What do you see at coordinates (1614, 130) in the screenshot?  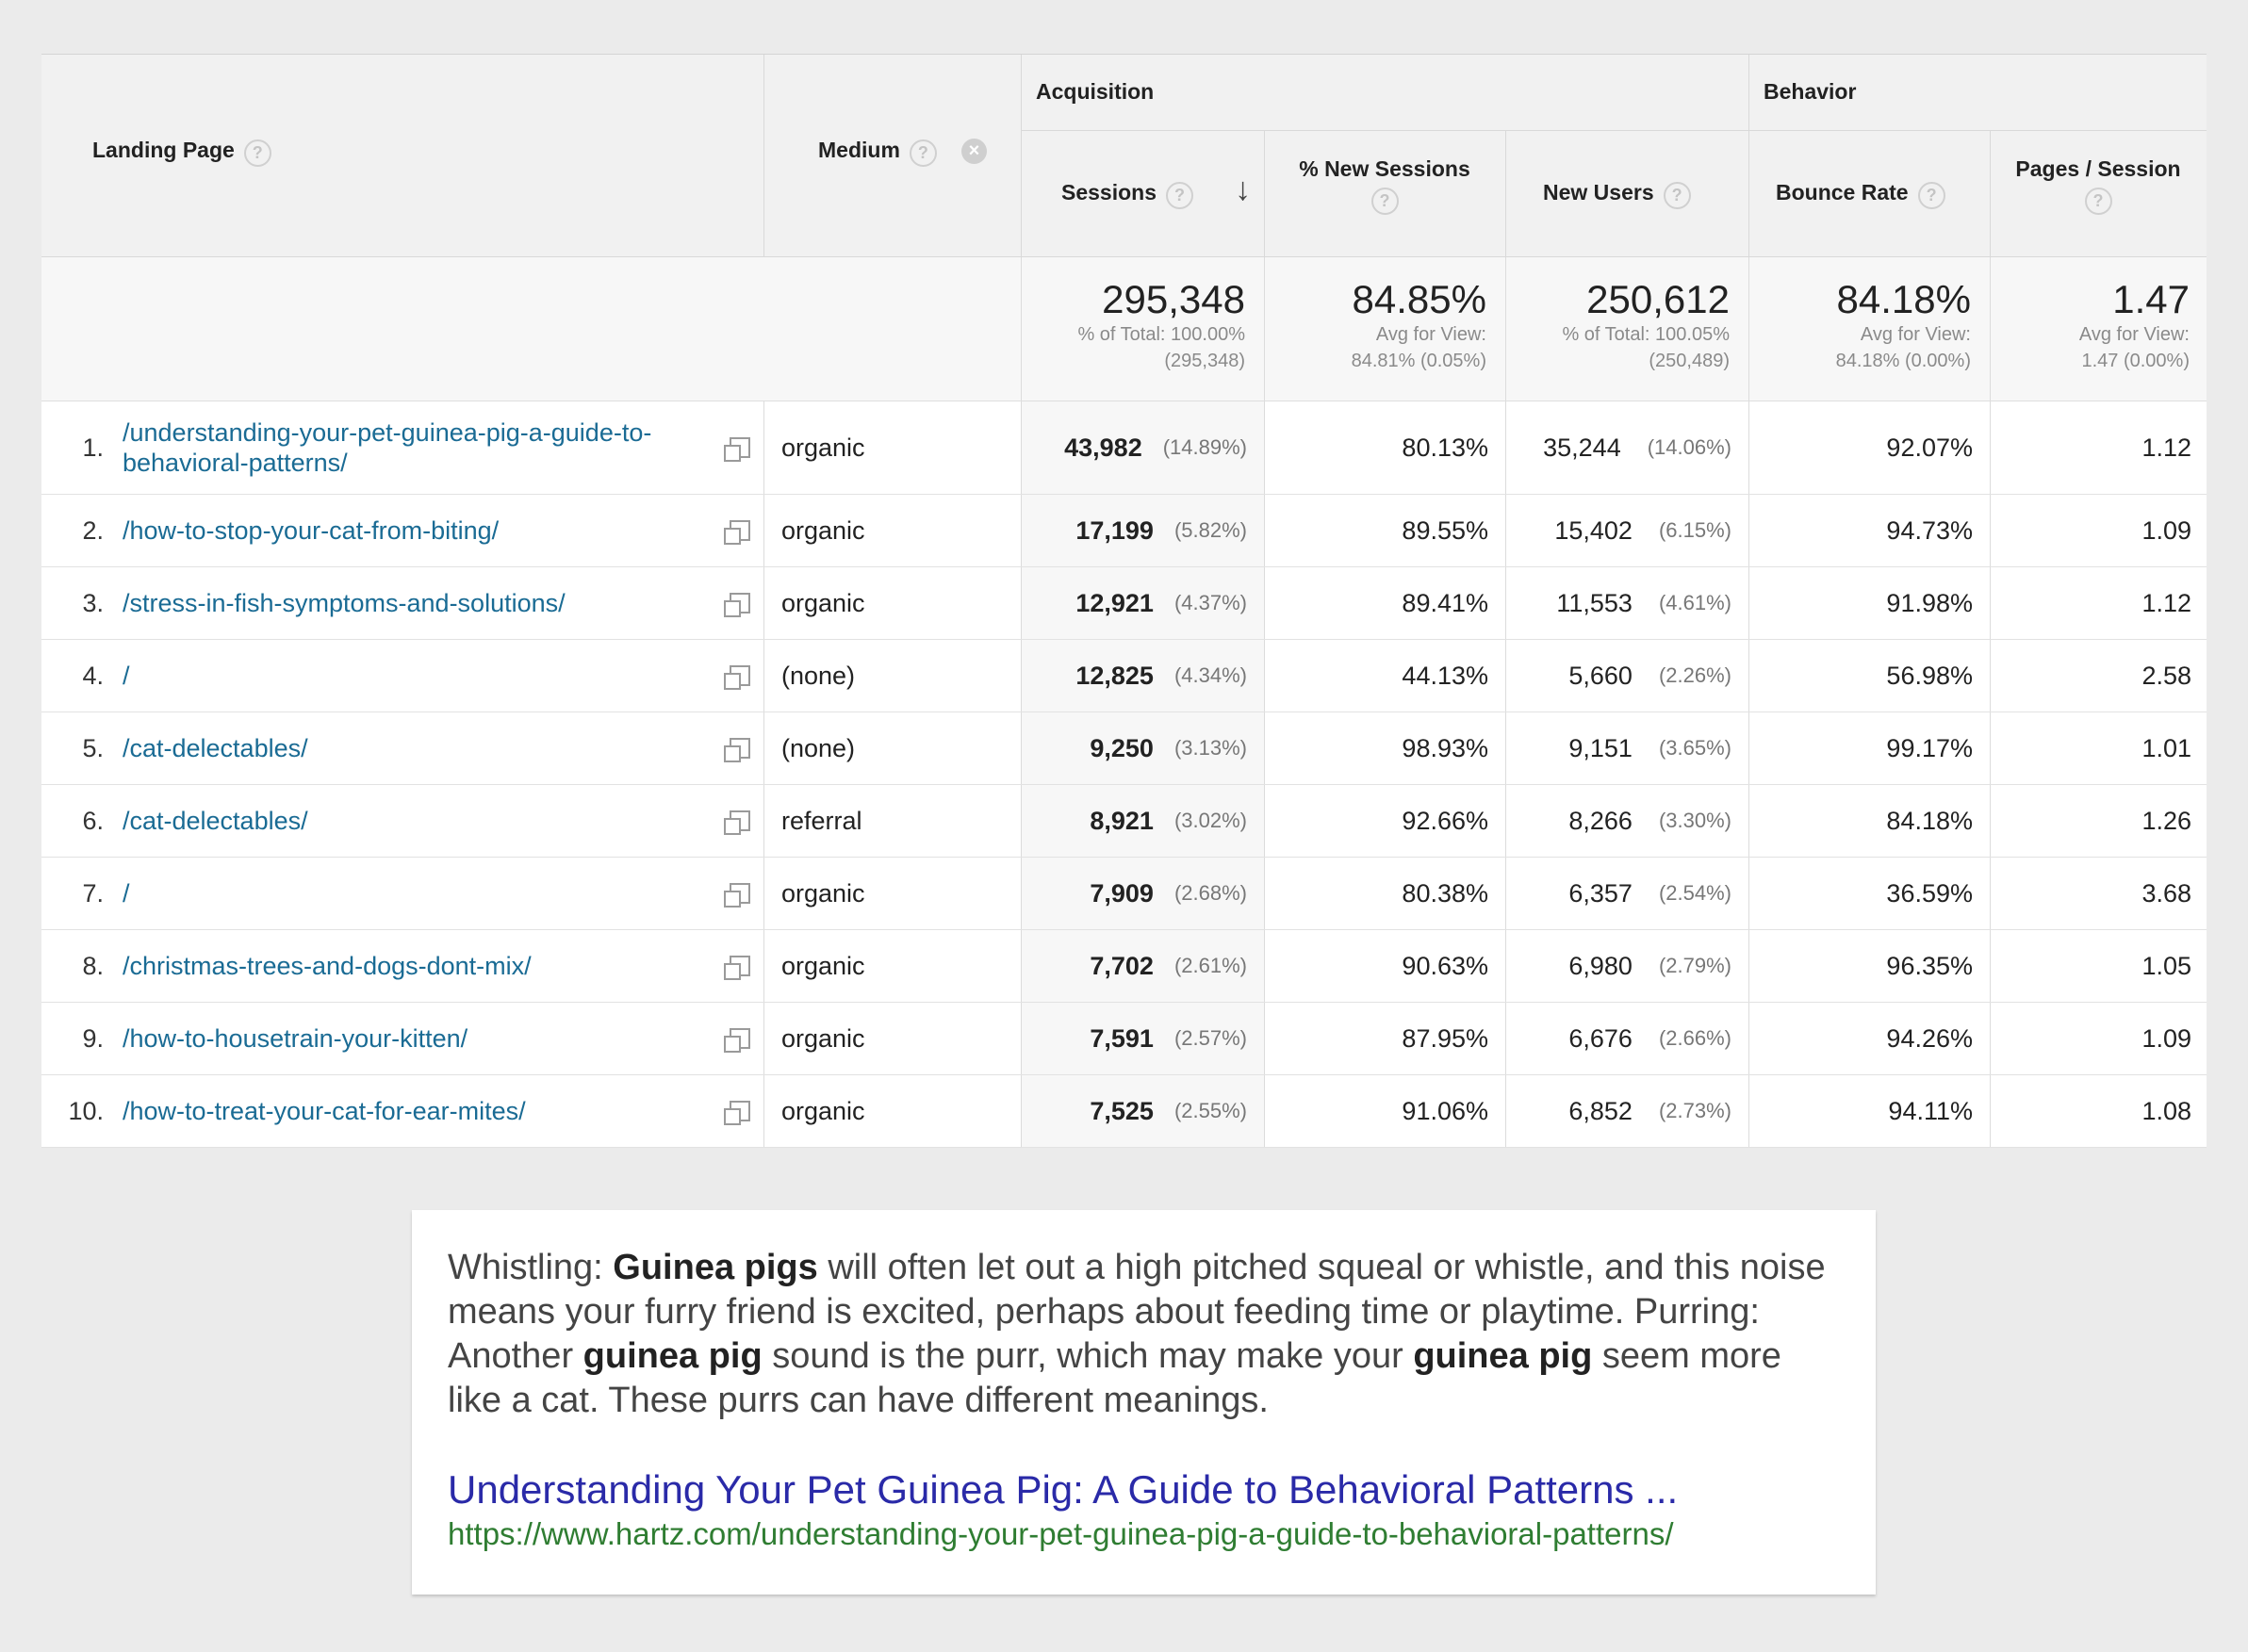 I see `group-divider` at bounding box center [1614, 130].